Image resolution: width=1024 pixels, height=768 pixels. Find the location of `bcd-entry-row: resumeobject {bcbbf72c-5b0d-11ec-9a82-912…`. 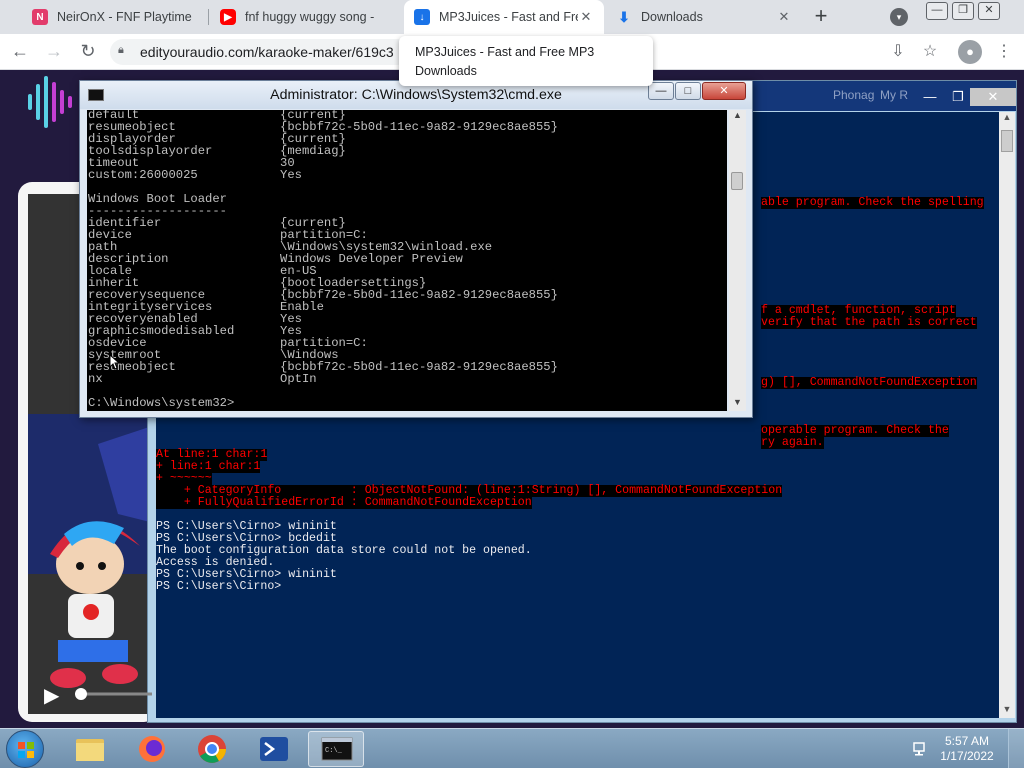

bcd-entry-row: resumeobject {bcbbf72c-5b0d-11ec-9a82-912… is located at coordinates (323, 367).